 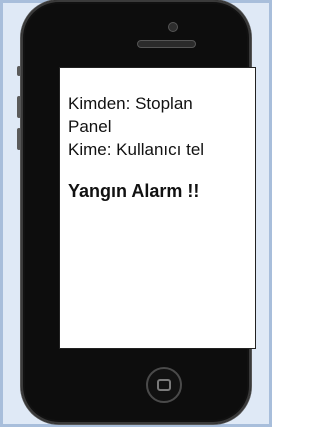 I want to click on camera-icon, so click(x=173, y=27).